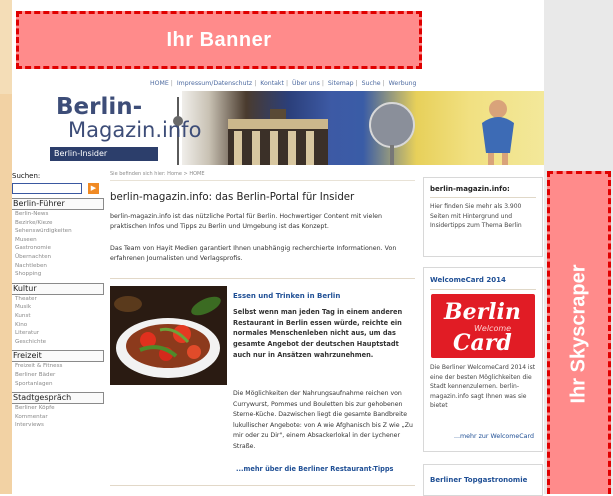 The image size is (613, 496). Describe the element at coordinates (58, 384) in the screenshot. I see `sidebar-item: Sportanlagen` at that location.